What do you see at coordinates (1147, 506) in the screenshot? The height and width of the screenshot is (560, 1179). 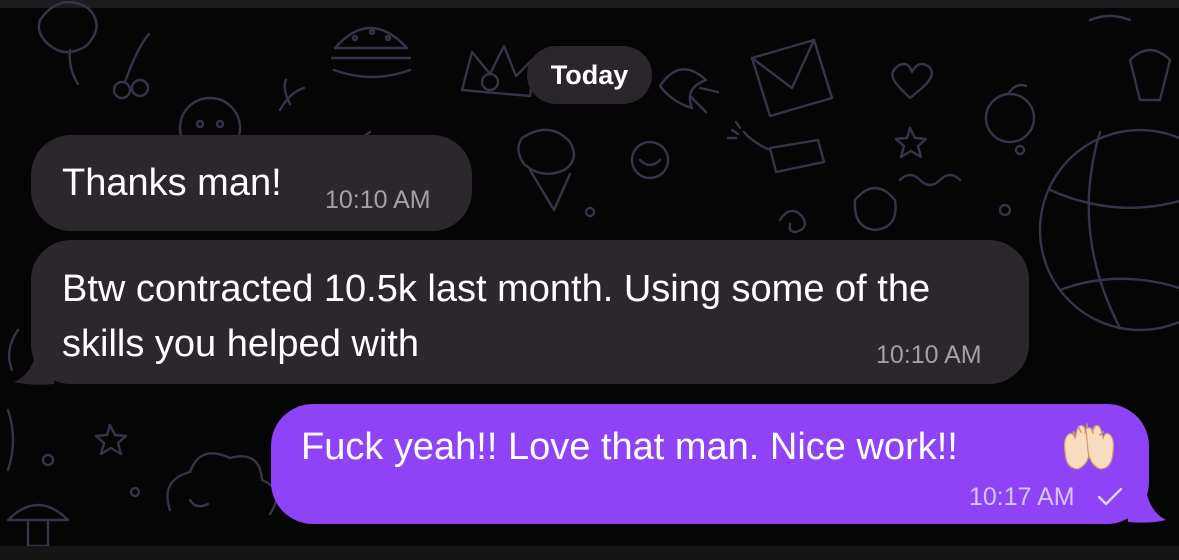 I see `outgoing-bubble-tail` at bounding box center [1147, 506].